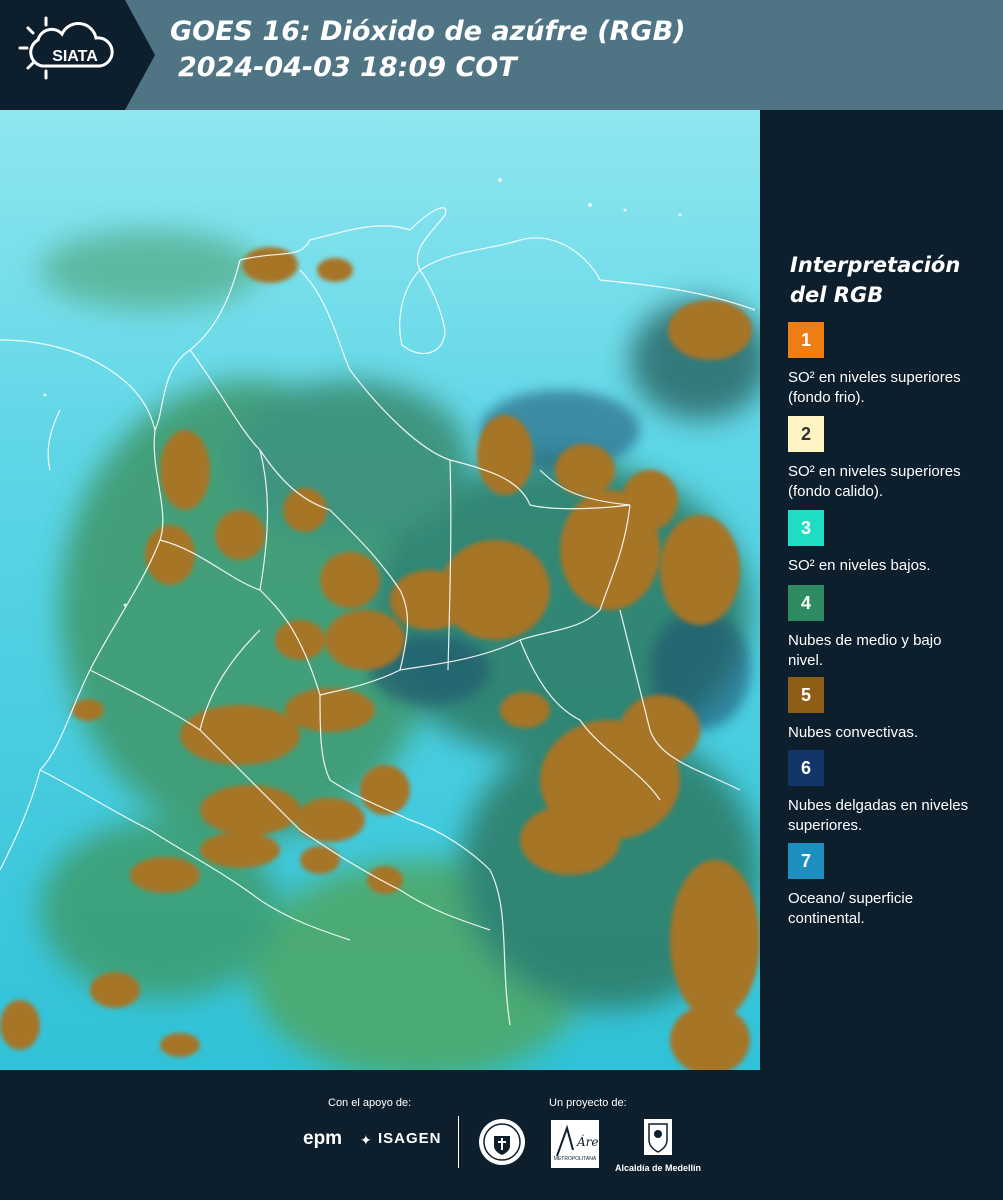 This screenshot has height=1200, width=1003. Describe the element at coordinates (806, 528) in the screenshot. I see `legend-swatch-3: 3` at that location.